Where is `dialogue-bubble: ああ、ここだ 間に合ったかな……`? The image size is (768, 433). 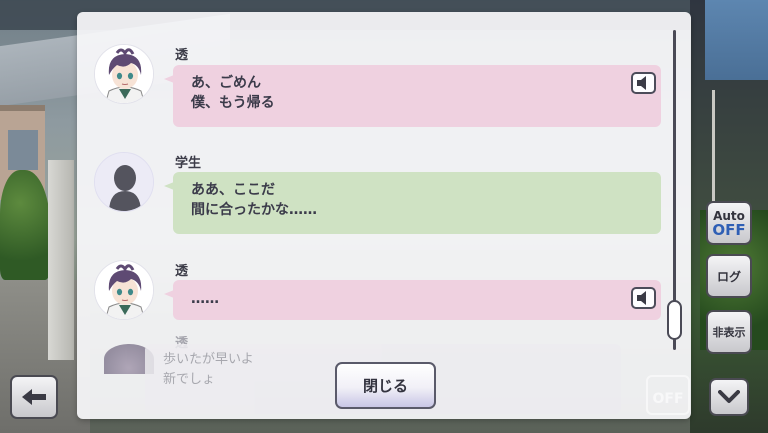 dialogue-bubble: ああ、ここだ 間に合ったかな…… is located at coordinates (412, 203).